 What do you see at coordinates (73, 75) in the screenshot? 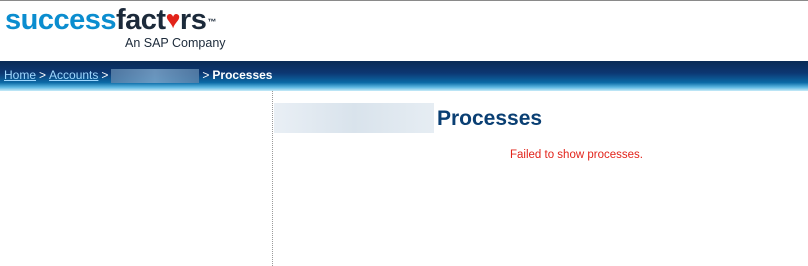
I see `breadcrumb-accounts-link: Accounts` at bounding box center [73, 75].